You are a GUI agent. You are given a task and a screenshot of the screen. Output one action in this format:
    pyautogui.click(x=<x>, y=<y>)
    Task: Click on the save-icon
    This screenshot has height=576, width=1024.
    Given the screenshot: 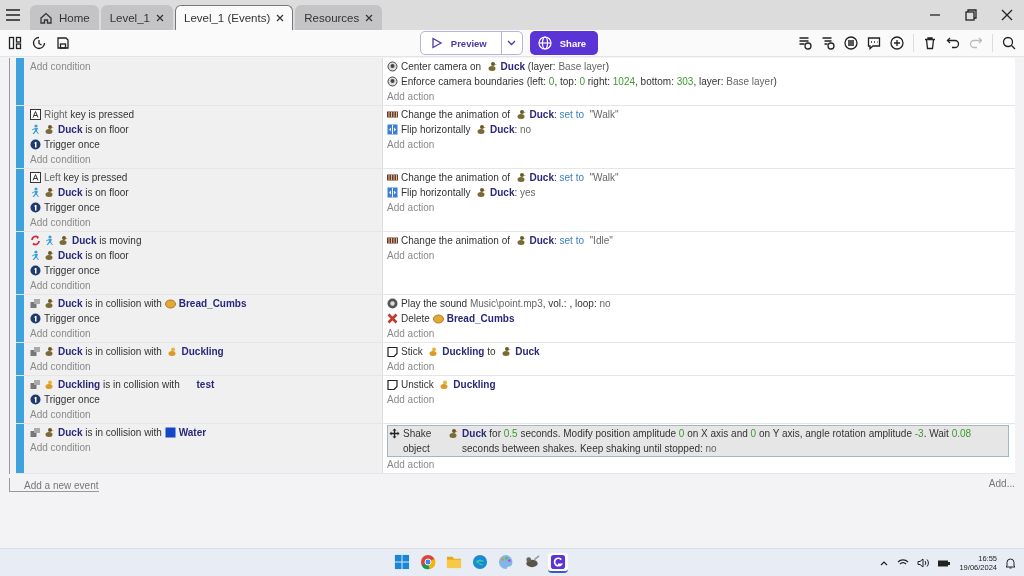 What is the action you would take?
    pyautogui.click(x=63, y=43)
    